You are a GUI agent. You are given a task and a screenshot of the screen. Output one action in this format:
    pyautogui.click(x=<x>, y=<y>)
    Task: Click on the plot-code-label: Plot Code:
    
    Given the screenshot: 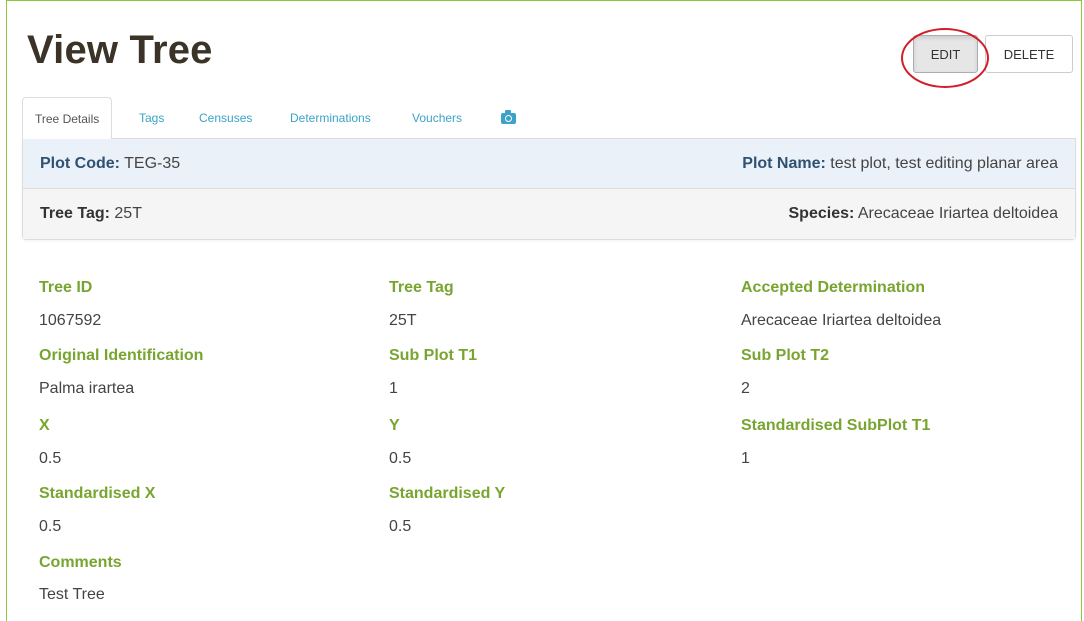 What is the action you would take?
    pyautogui.click(x=80, y=163)
    